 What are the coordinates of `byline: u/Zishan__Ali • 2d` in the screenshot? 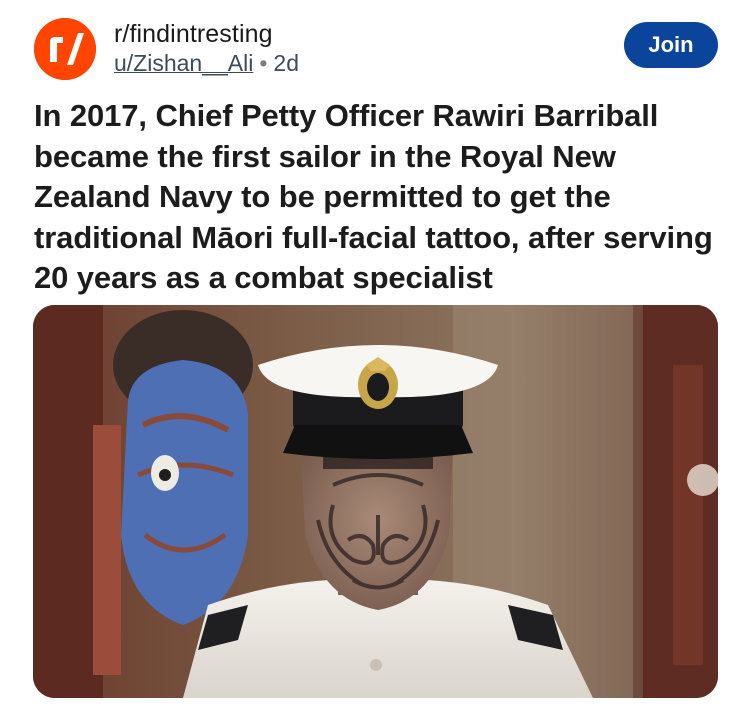 It's located at (206, 63).